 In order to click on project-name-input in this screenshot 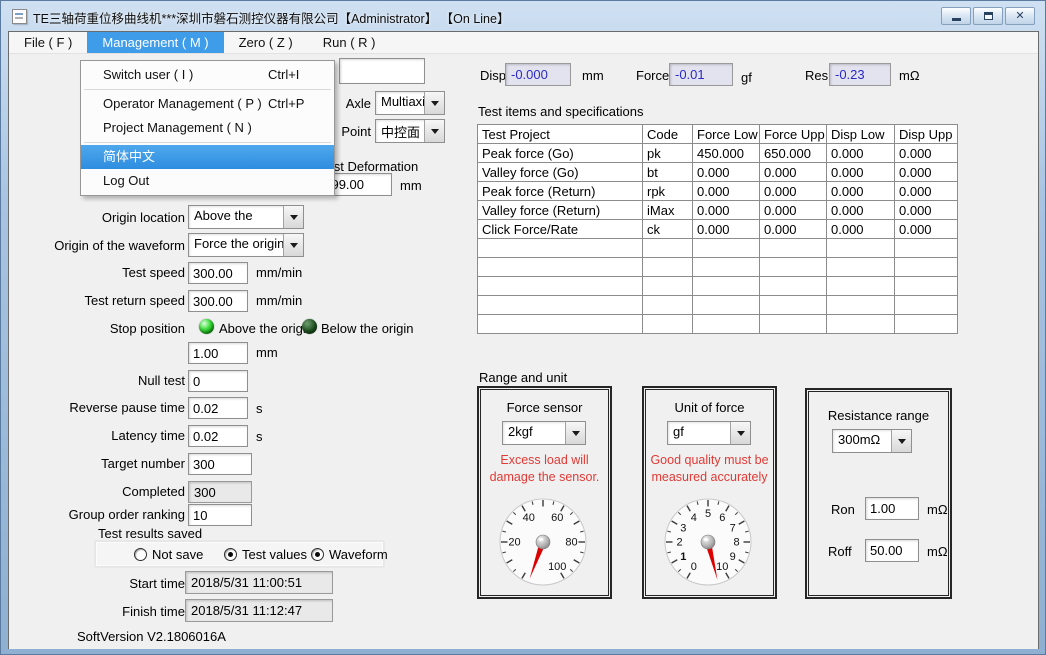, I will do `click(382, 71)`.